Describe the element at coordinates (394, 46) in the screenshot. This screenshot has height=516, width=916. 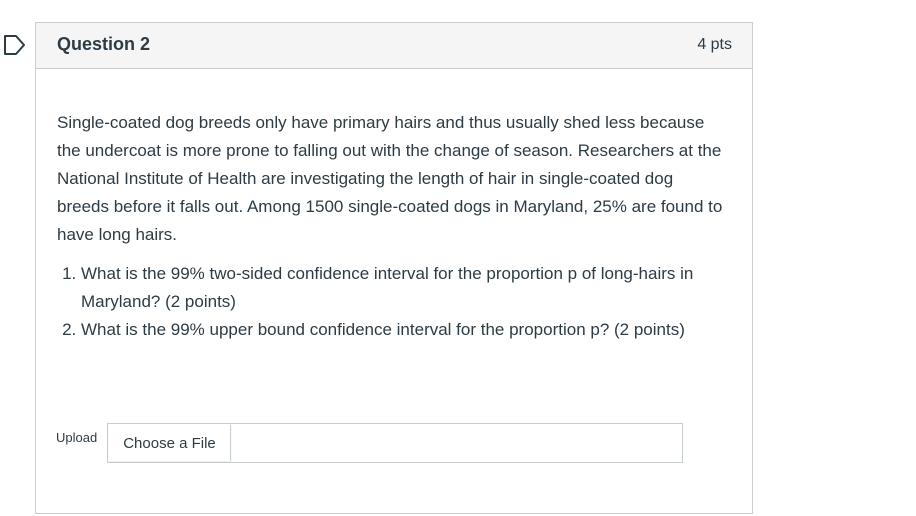
I see `question-header: Question 2 4 pts` at that location.